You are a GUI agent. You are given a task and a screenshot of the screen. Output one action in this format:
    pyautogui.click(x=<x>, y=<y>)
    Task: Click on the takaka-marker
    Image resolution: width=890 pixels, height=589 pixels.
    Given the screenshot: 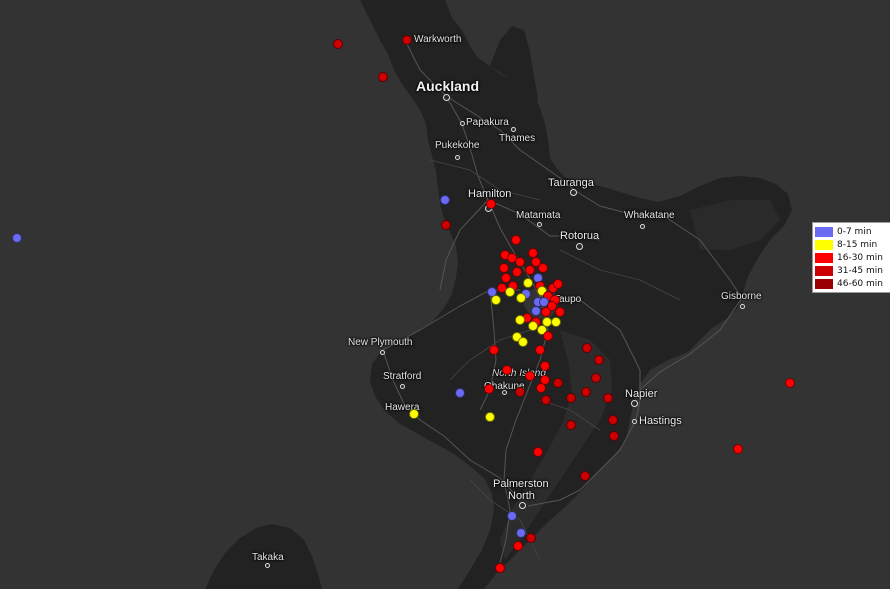 What is the action you would take?
    pyautogui.click(x=267, y=565)
    